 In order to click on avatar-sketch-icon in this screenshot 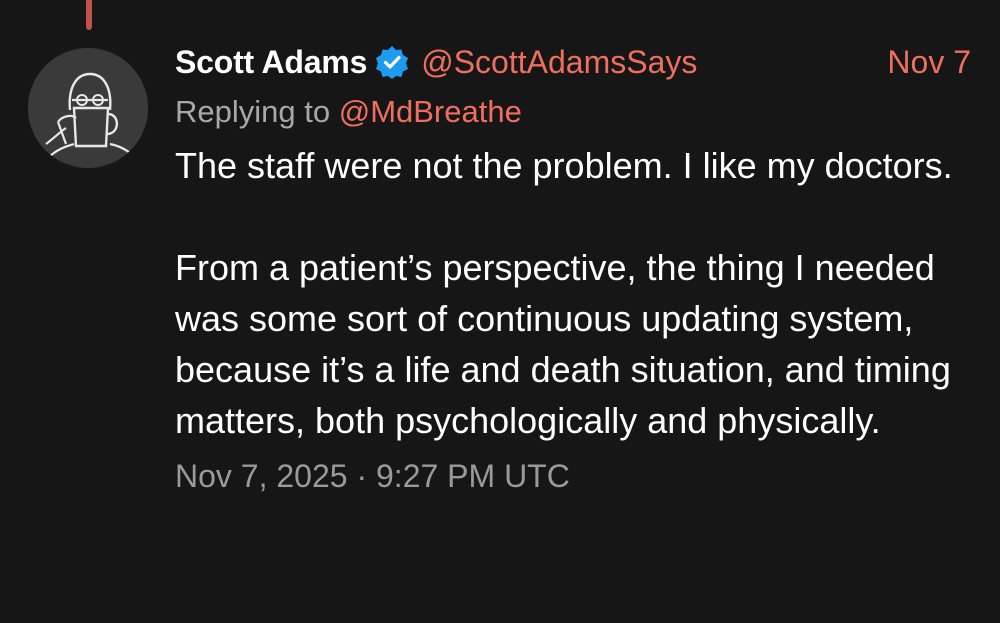, I will do `click(88, 108)`.